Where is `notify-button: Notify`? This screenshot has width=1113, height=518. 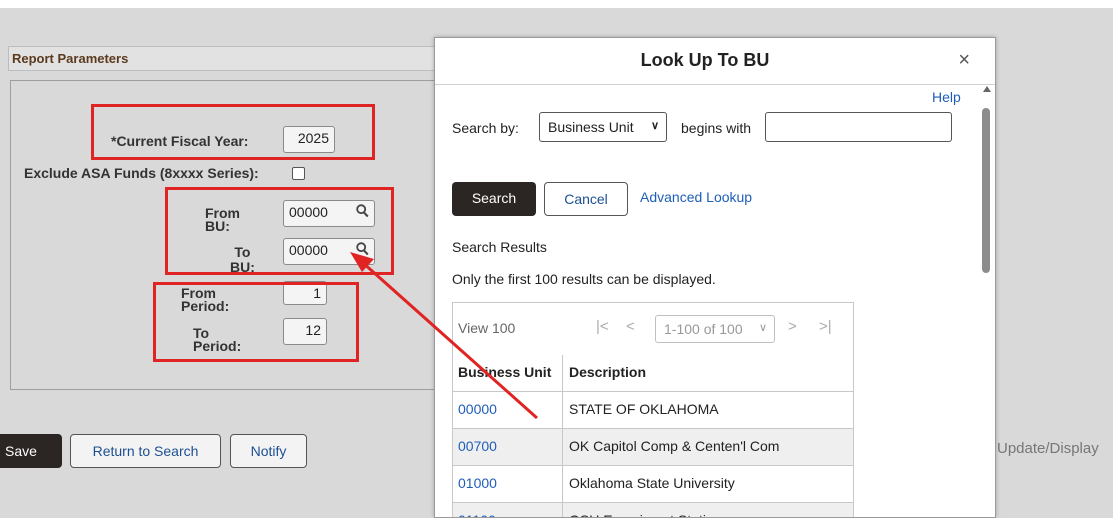 notify-button: Notify is located at coordinates (268, 451).